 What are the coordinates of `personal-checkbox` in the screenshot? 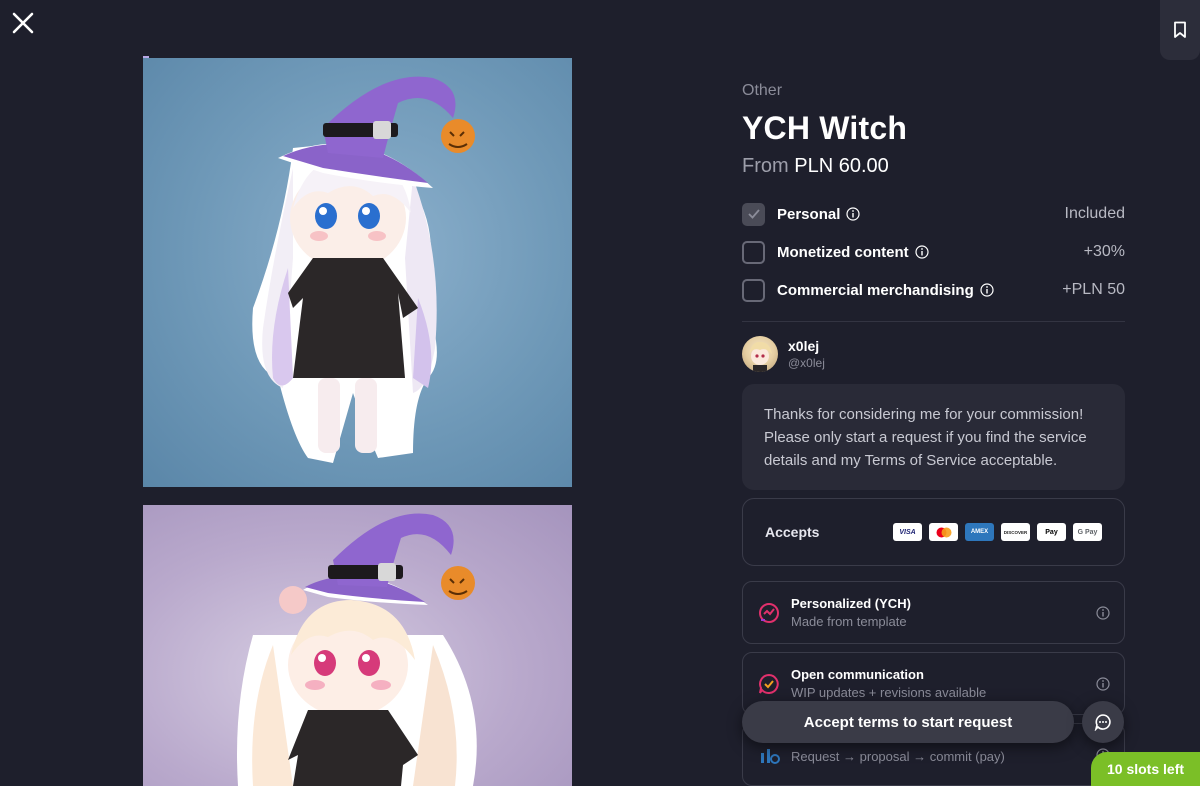 It's located at (753, 214).